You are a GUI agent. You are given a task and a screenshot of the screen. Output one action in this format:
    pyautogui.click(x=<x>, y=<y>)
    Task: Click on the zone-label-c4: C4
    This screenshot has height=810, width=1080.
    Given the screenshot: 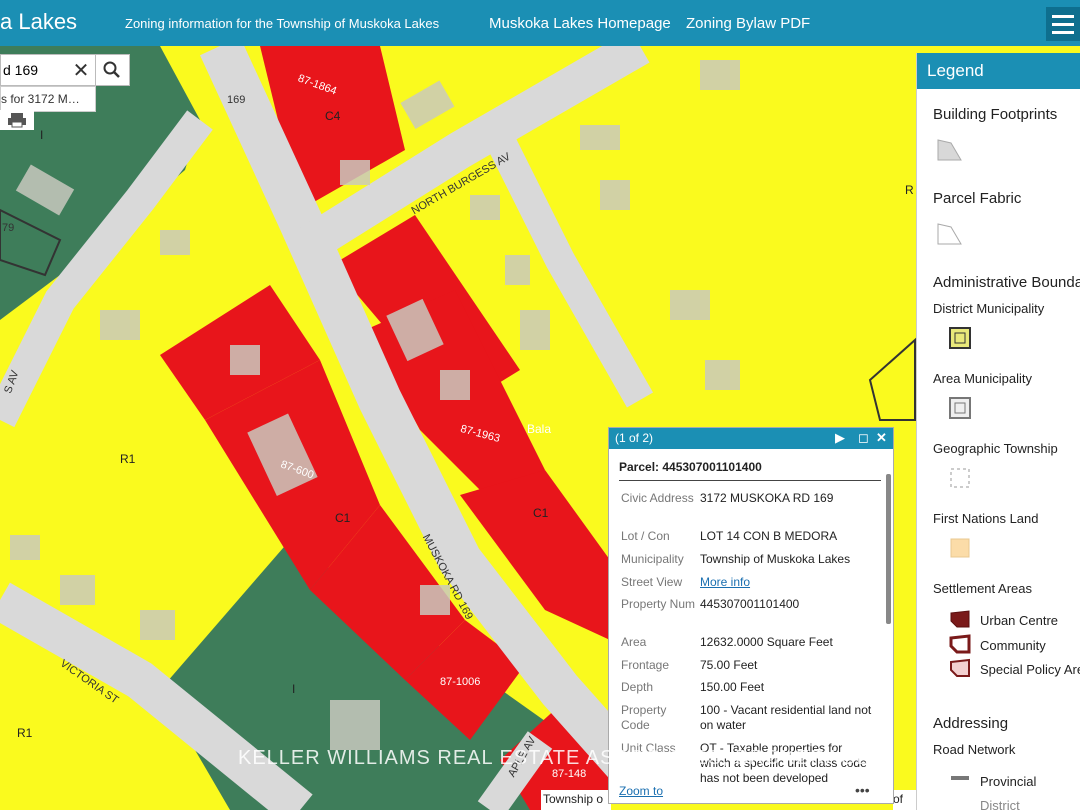 What is the action you would take?
    pyautogui.click(x=333, y=116)
    